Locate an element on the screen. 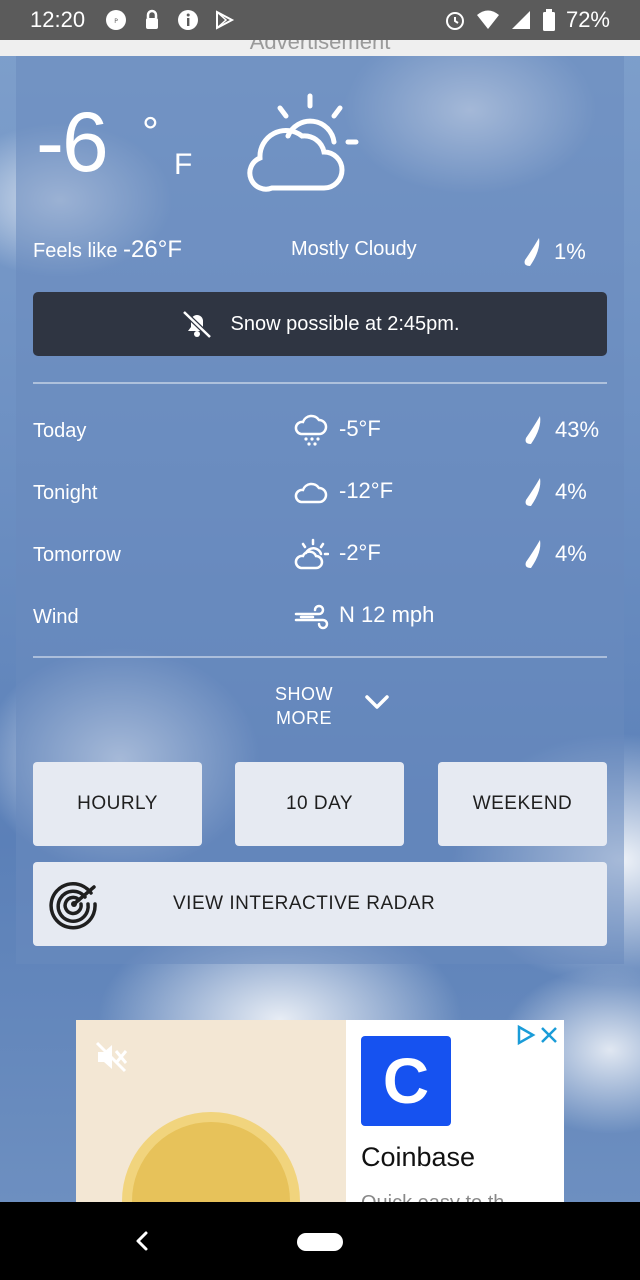 This screenshot has height=1280, width=640. chevron-down-icon is located at coordinates (377, 702).